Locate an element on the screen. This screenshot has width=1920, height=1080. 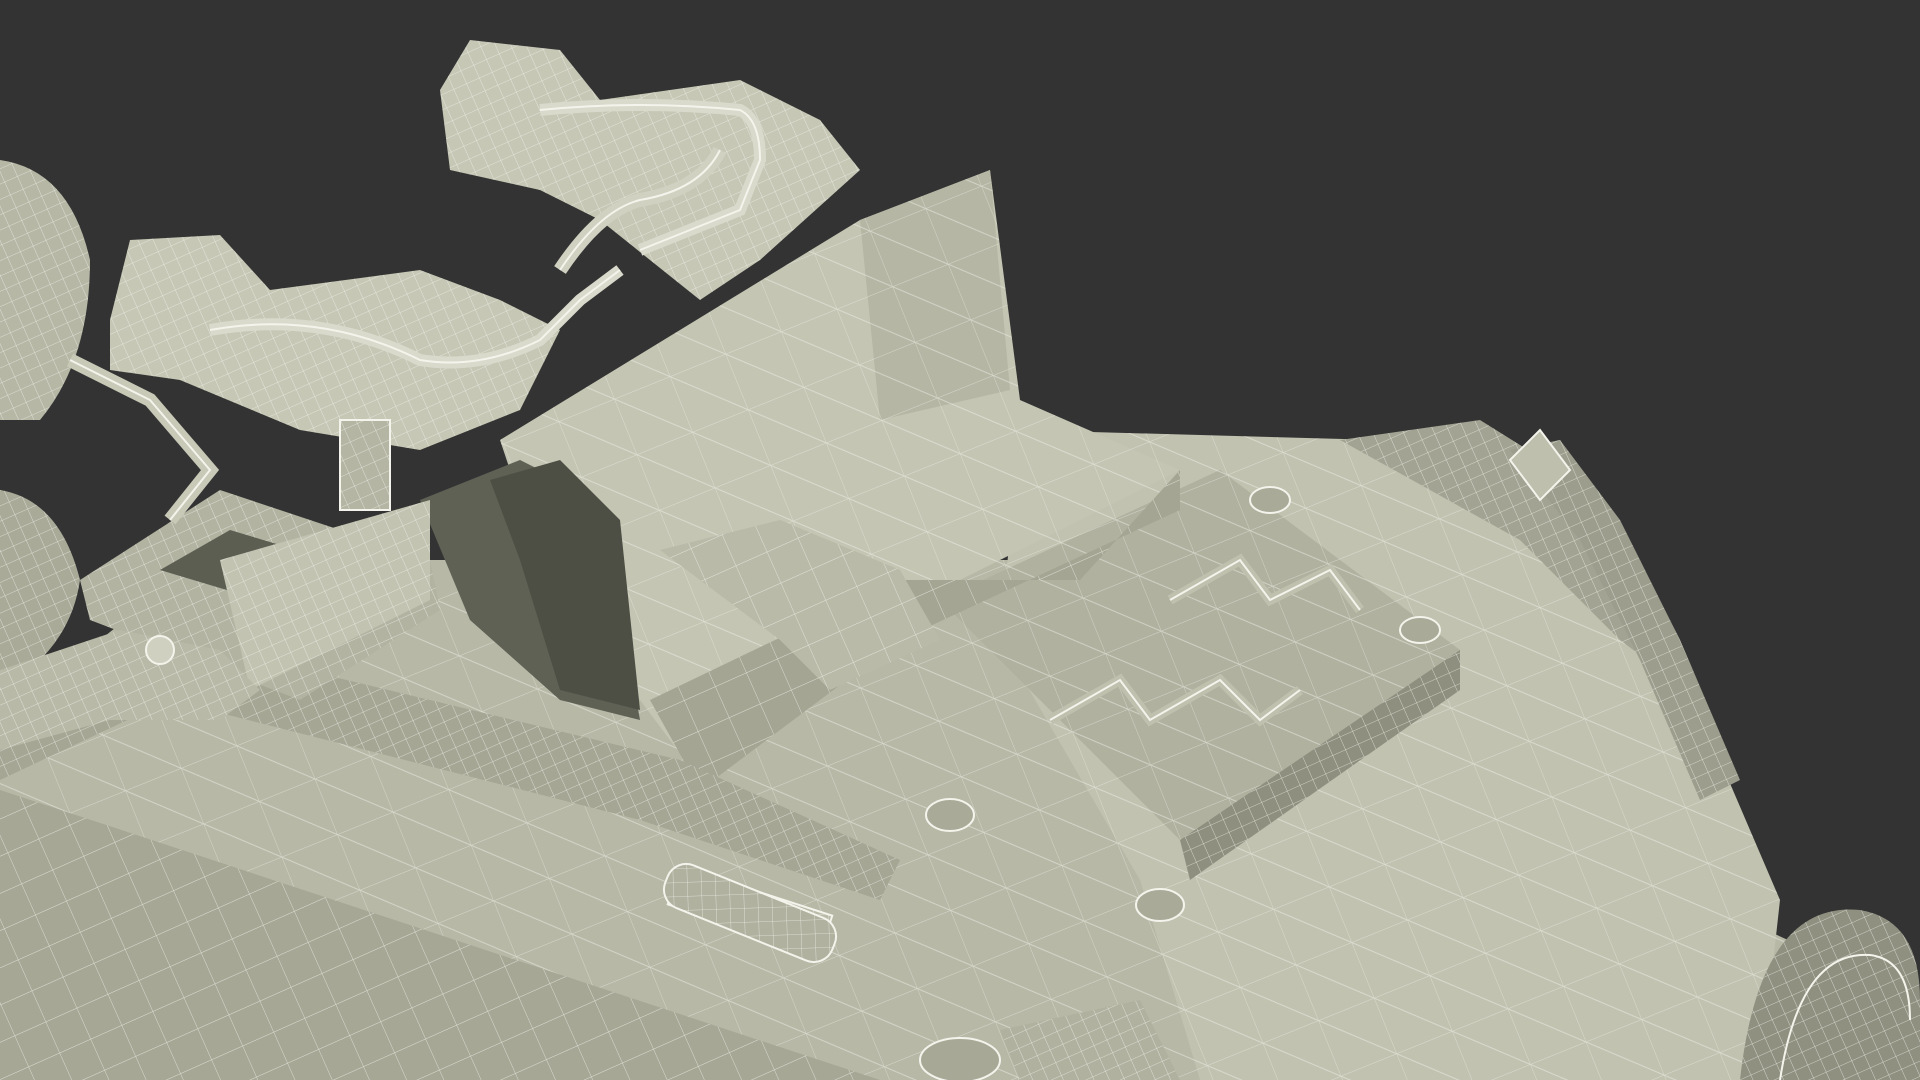
support-post is located at coordinates (365, 465).